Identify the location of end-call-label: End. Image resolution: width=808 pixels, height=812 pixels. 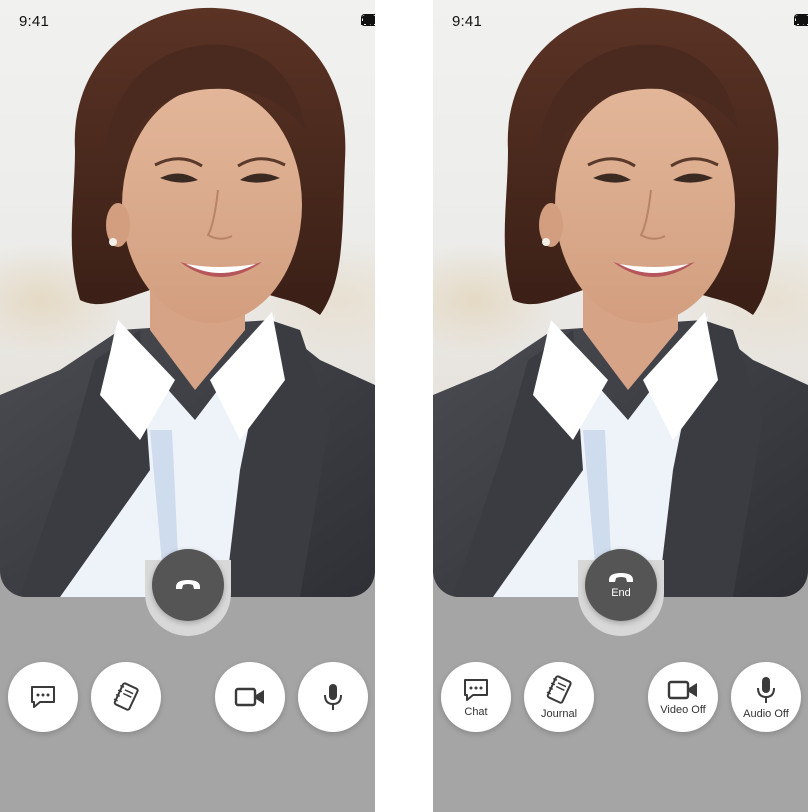
(621, 593).